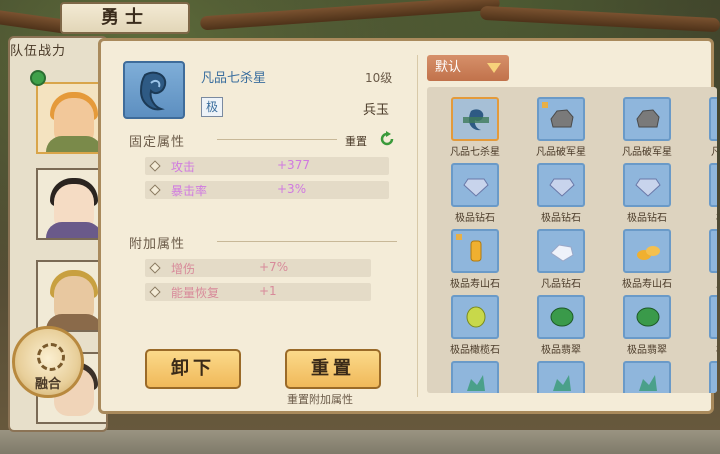 The height and width of the screenshot is (454, 720). I want to click on slot-label: 凡品, so click(714, 152).